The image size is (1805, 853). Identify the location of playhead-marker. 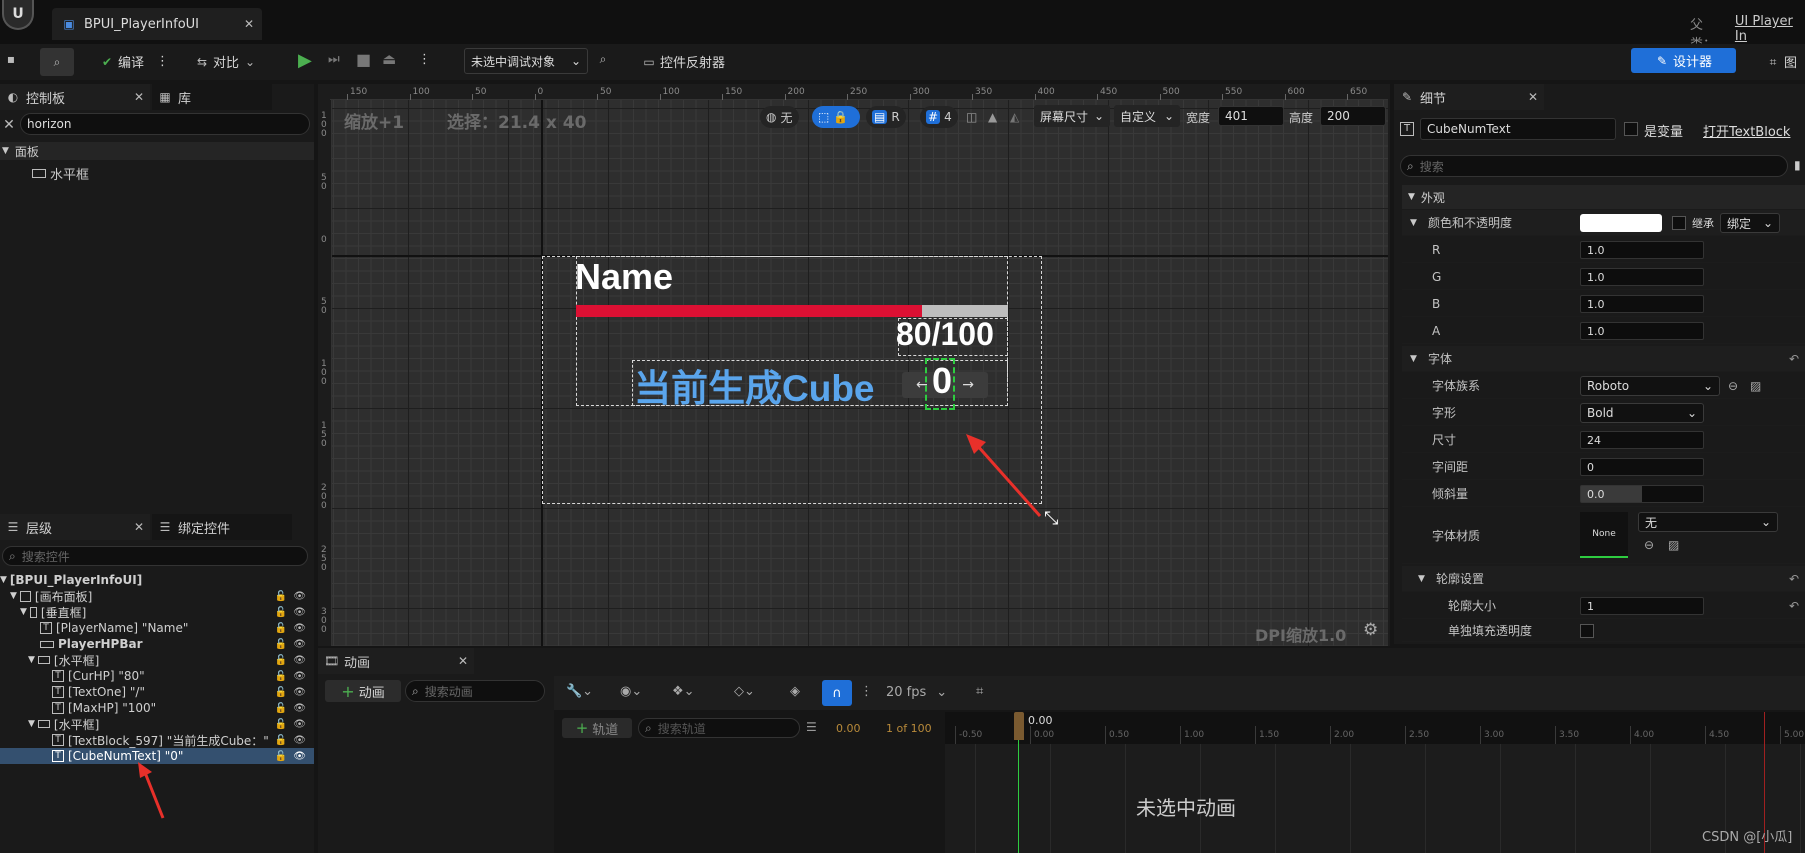
(1019, 726).